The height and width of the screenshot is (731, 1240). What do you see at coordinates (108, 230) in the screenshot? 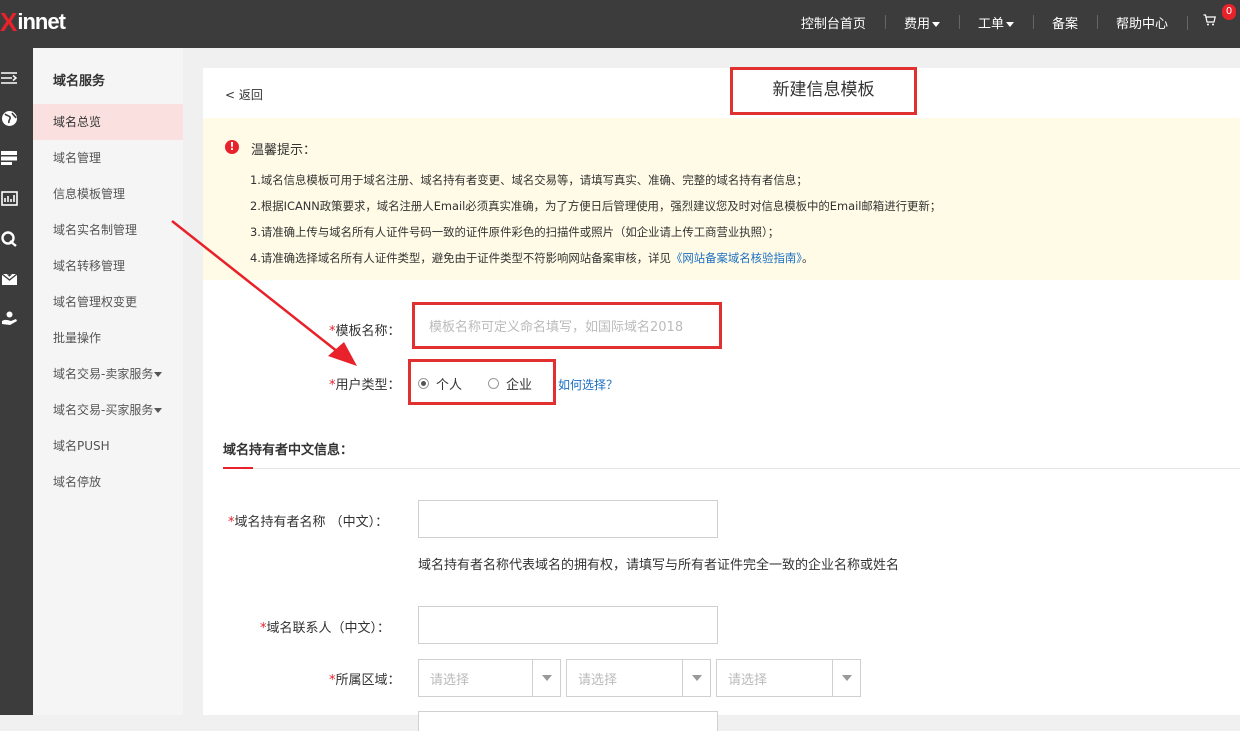
I see `sidebar-item-real-name: 域名实名制管理` at bounding box center [108, 230].